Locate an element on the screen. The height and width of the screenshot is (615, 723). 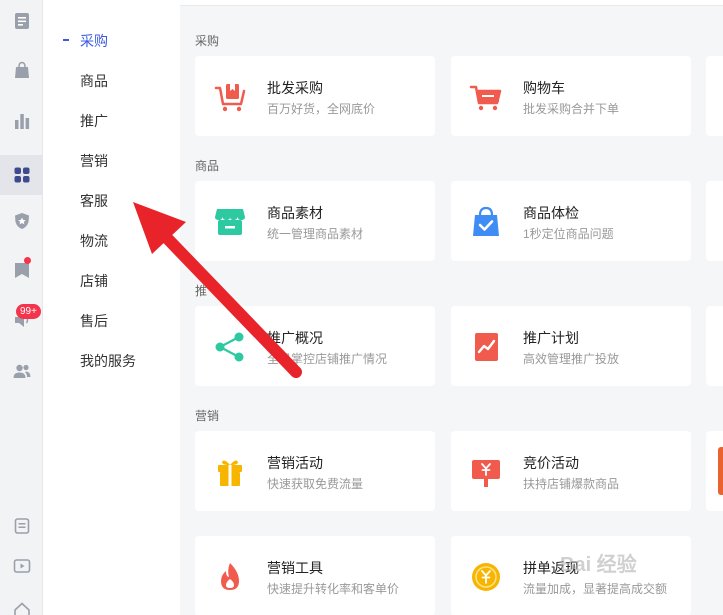
users-icon is located at coordinates (21, 371).